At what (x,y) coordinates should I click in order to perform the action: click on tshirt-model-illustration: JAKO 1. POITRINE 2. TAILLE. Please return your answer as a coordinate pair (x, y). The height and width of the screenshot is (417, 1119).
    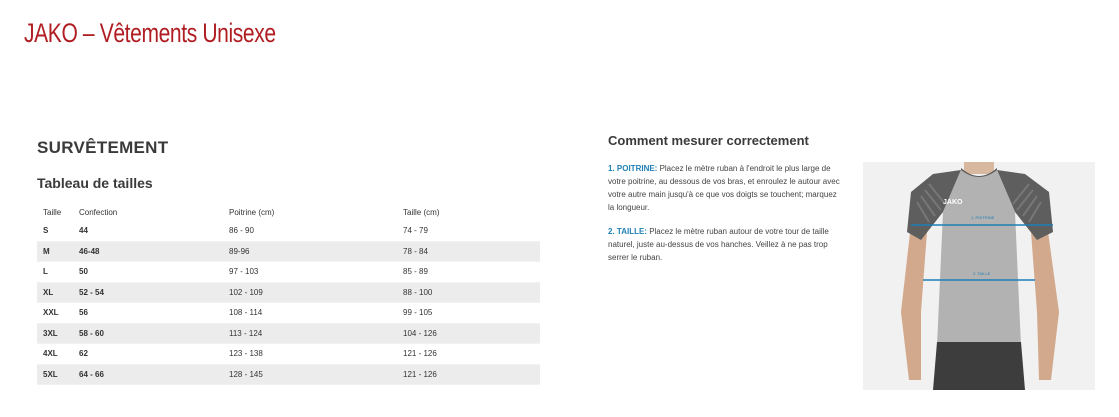
    Looking at the image, I should click on (979, 276).